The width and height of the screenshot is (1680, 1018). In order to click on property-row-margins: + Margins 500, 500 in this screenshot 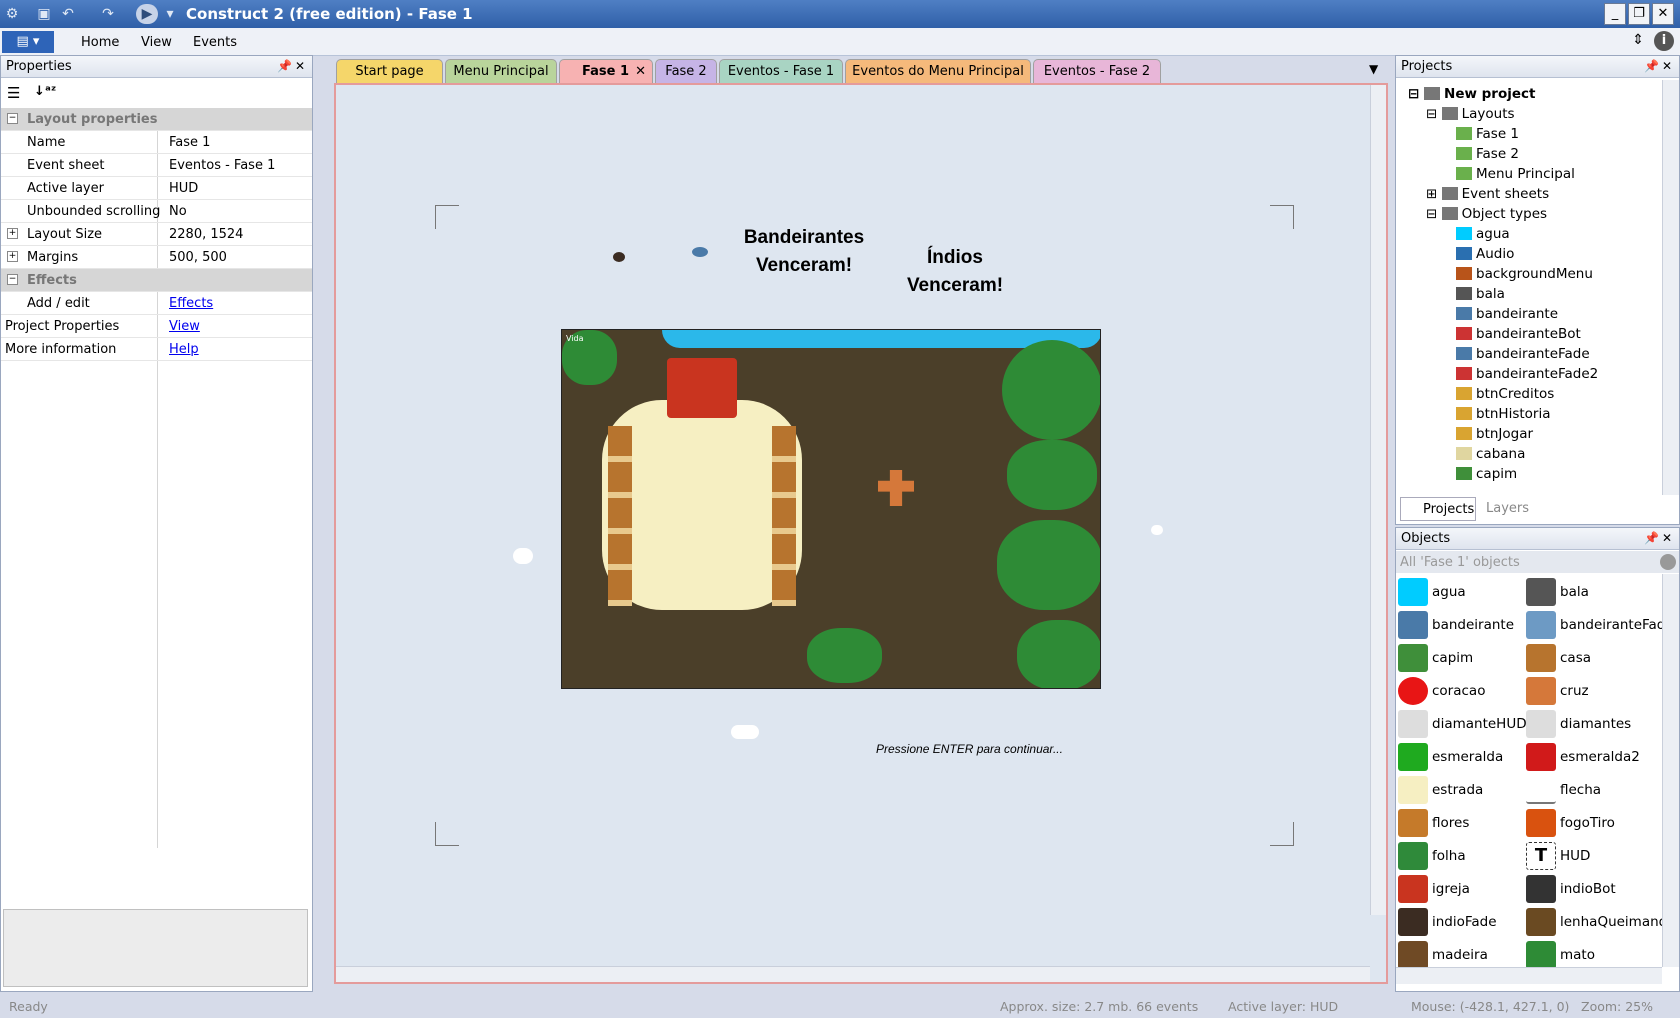, I will do `click(156, 257)`.